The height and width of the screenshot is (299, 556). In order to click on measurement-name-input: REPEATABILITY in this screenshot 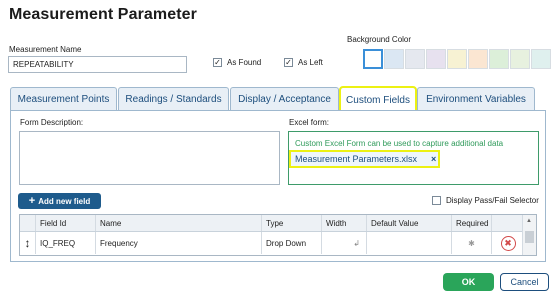, I will do `click(97, 64)`.